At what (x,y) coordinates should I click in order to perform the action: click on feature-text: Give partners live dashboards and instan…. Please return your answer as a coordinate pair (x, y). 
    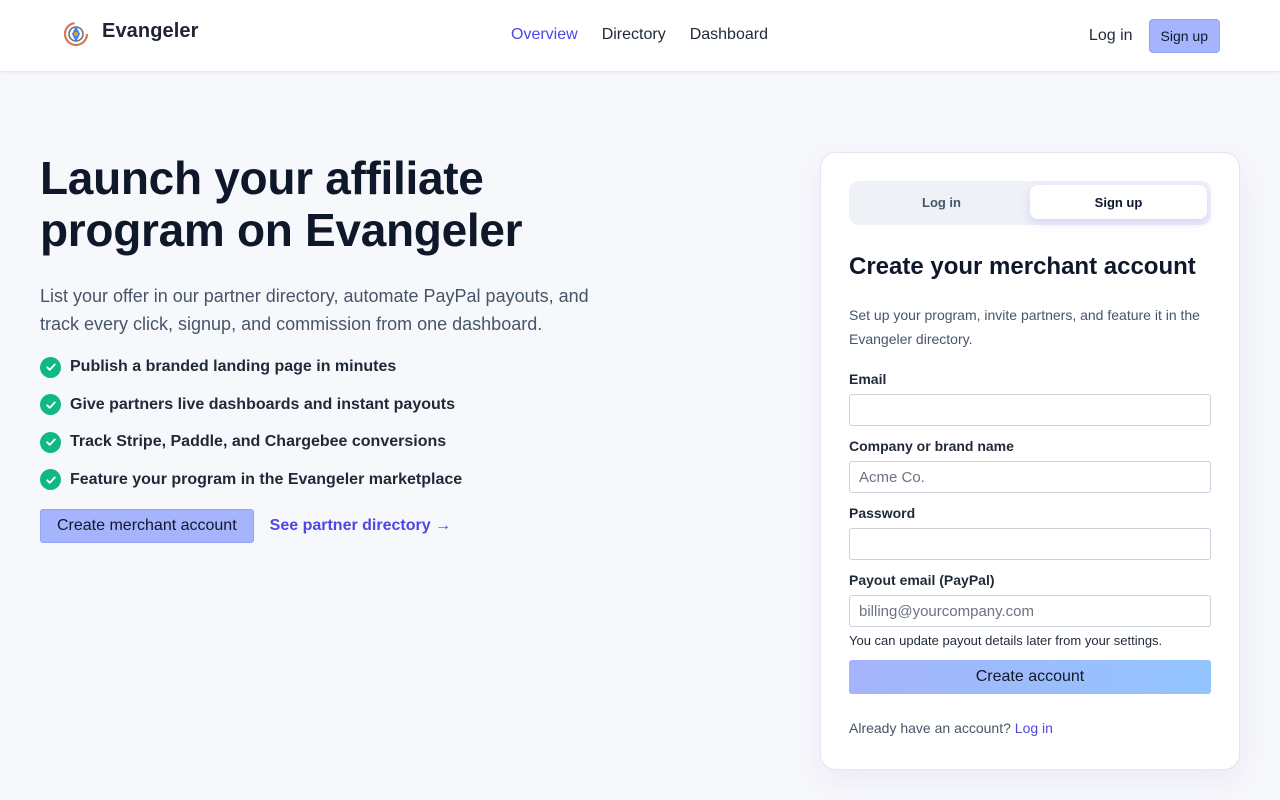
    Looking at the image, I should click on (262, 404).